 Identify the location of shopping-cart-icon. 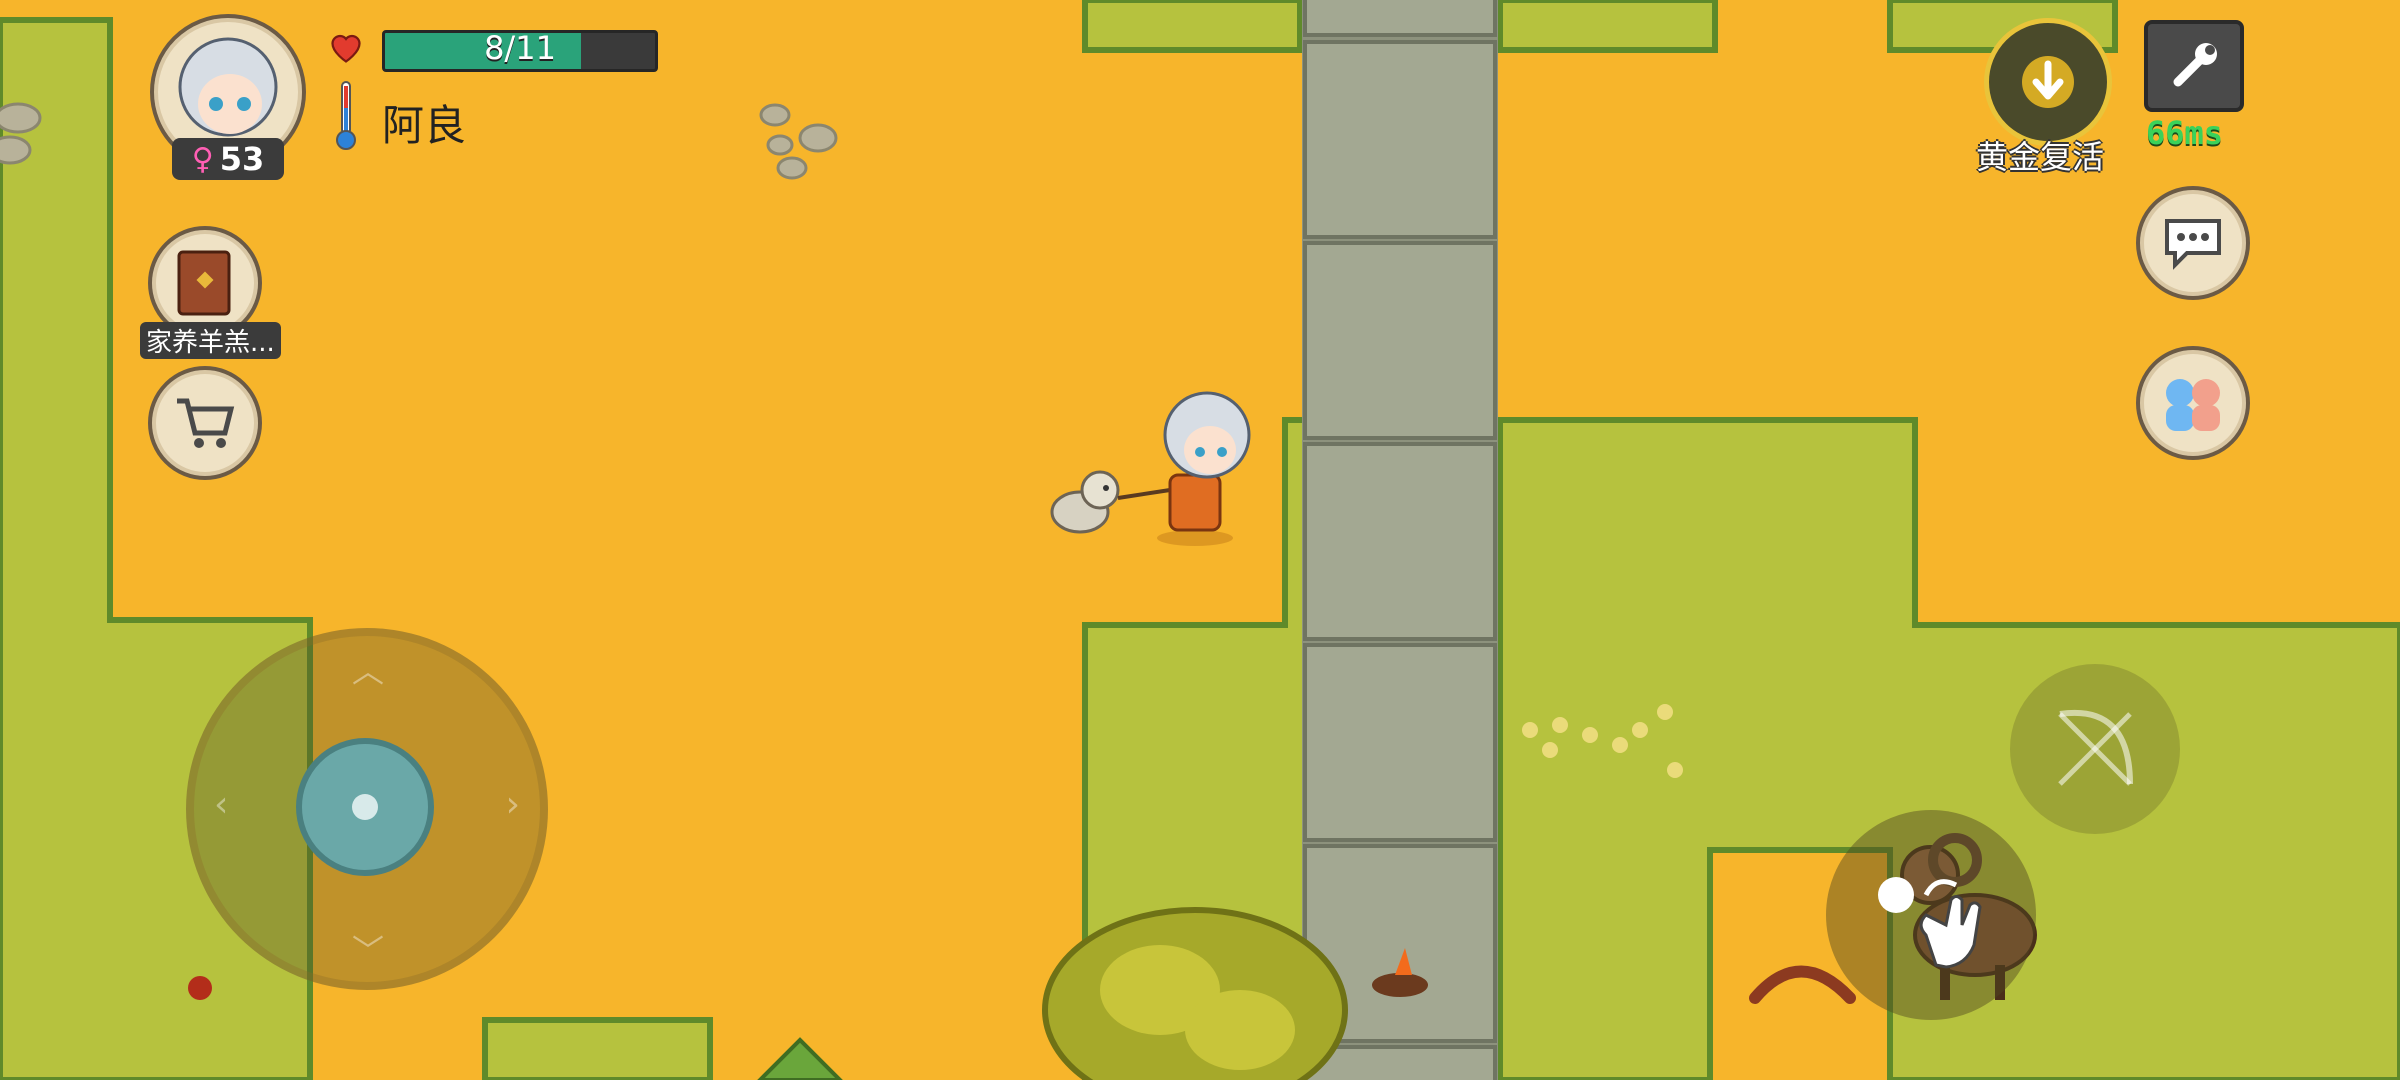
(206, 423).